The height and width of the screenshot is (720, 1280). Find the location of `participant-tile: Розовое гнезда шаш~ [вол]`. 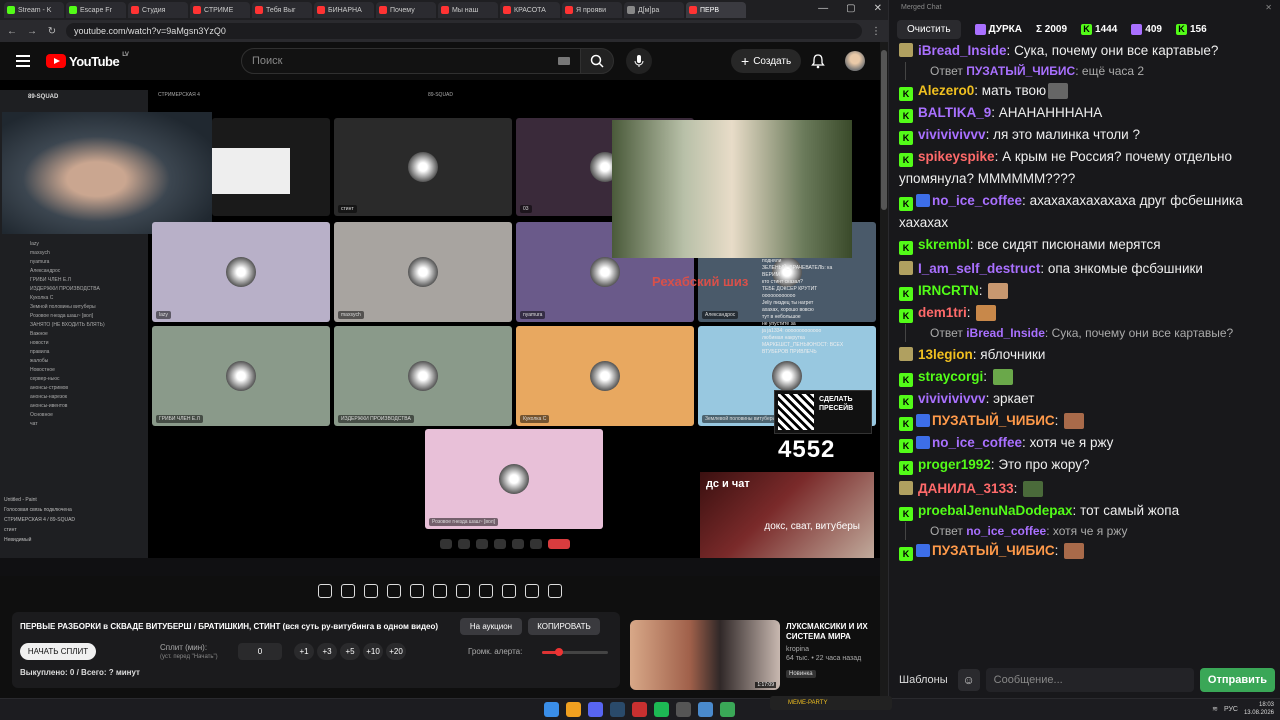

participant-tile: Розовое гнезда шаш~ [вол] is located at coordinates (514, 479).